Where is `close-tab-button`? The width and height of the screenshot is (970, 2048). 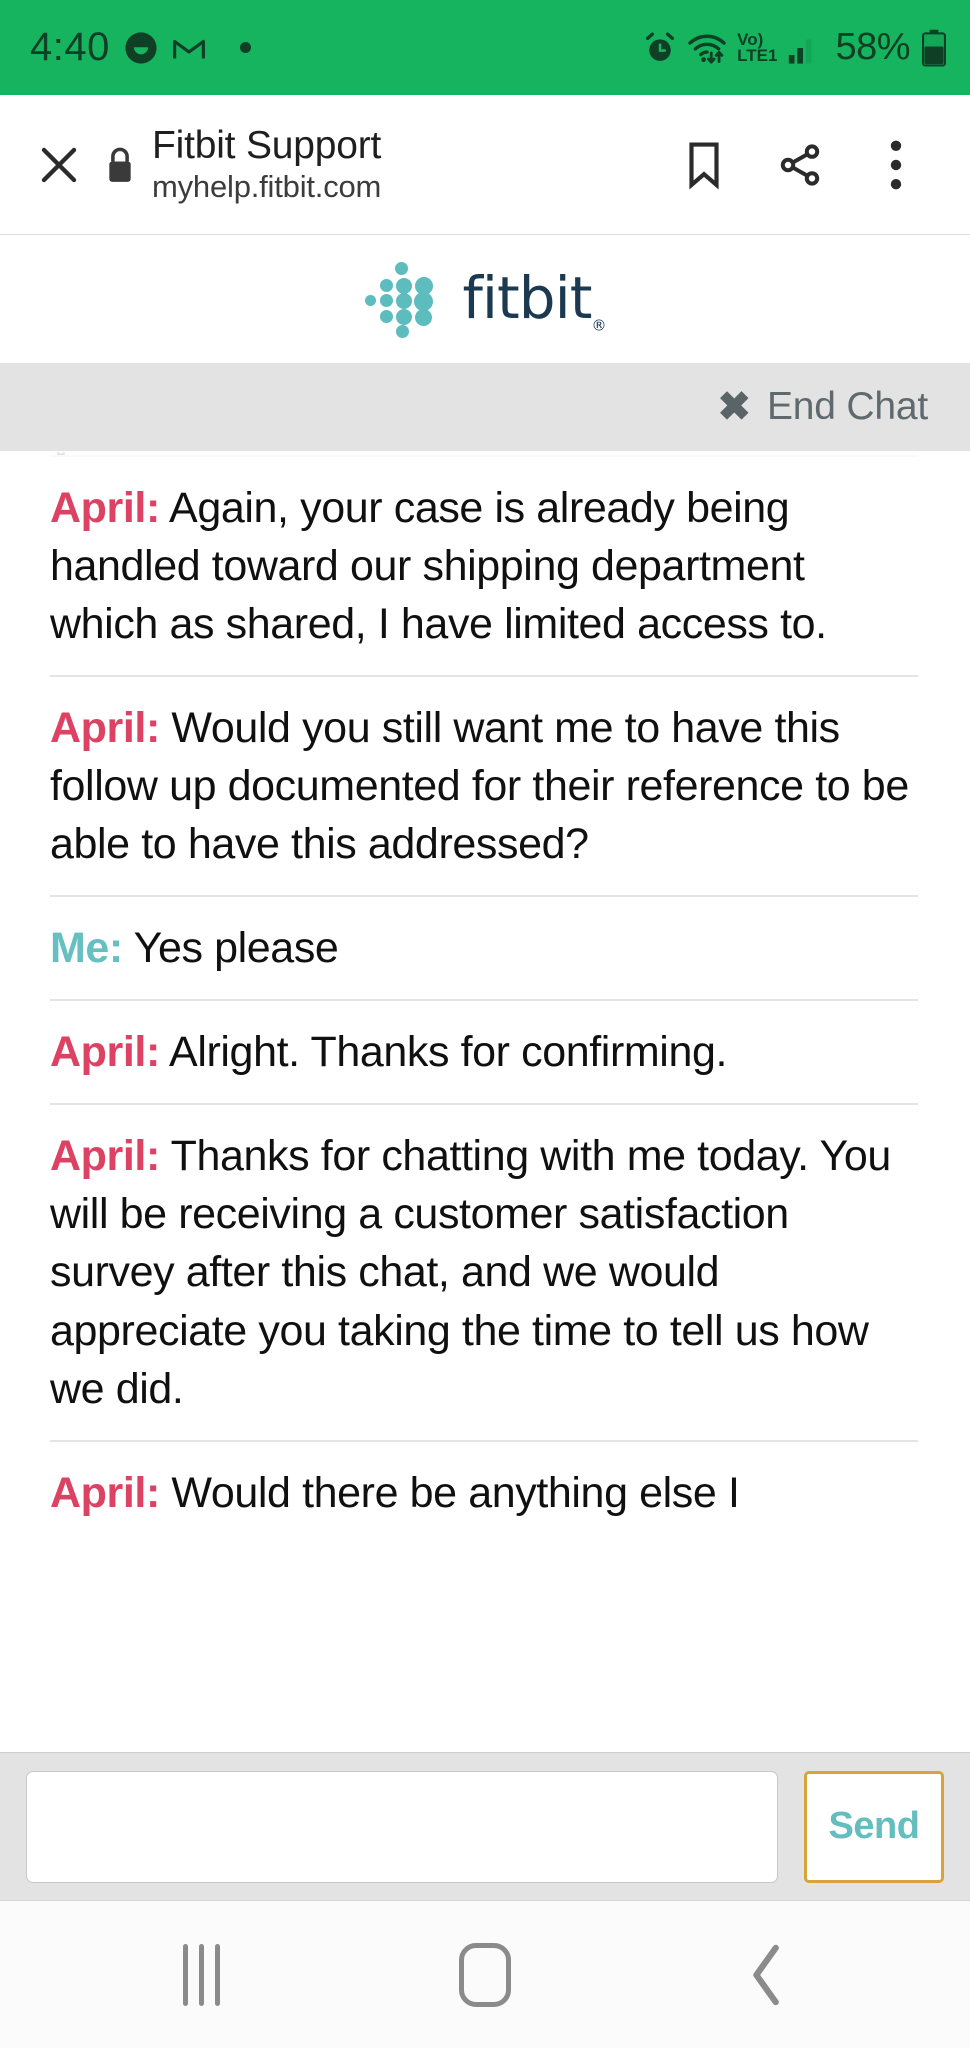
close-tab-button is located at coordinates (59, 165).